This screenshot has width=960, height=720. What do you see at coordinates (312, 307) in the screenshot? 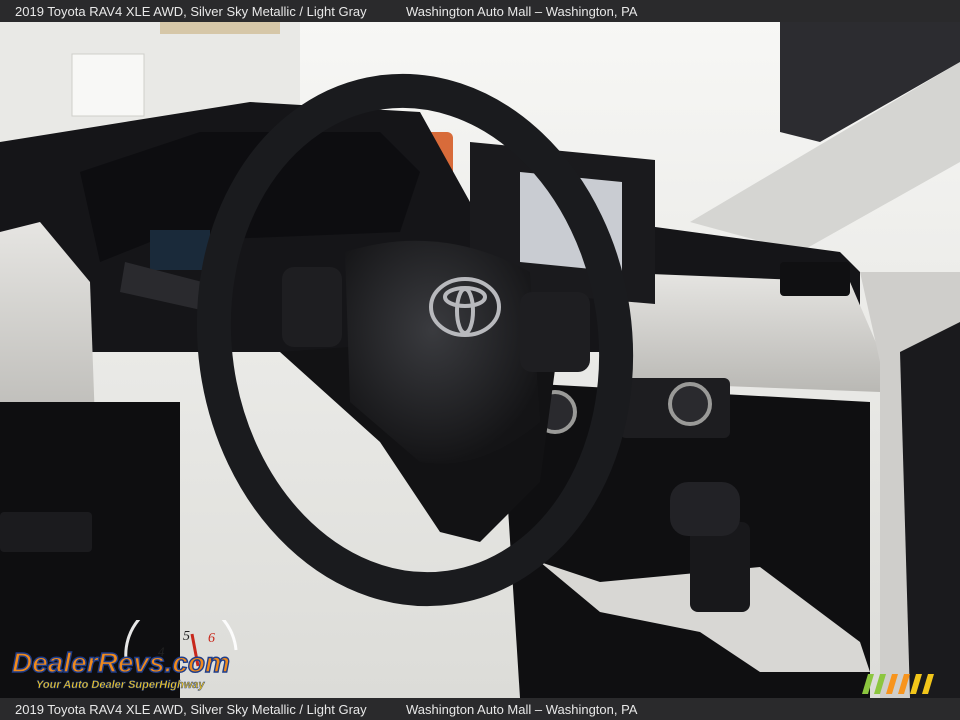
I see `wheel-controls-left` at bounding box center [312, 307].